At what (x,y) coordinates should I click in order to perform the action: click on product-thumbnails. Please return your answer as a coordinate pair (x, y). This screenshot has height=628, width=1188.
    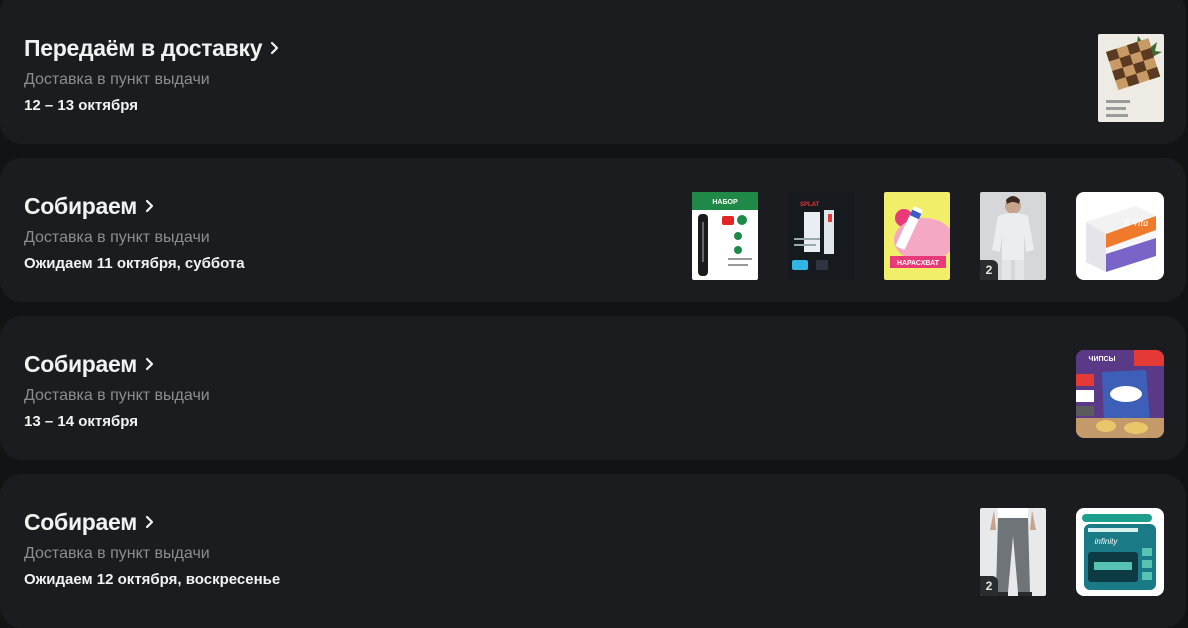
    Looking at the image, I should click on (1131, 78).